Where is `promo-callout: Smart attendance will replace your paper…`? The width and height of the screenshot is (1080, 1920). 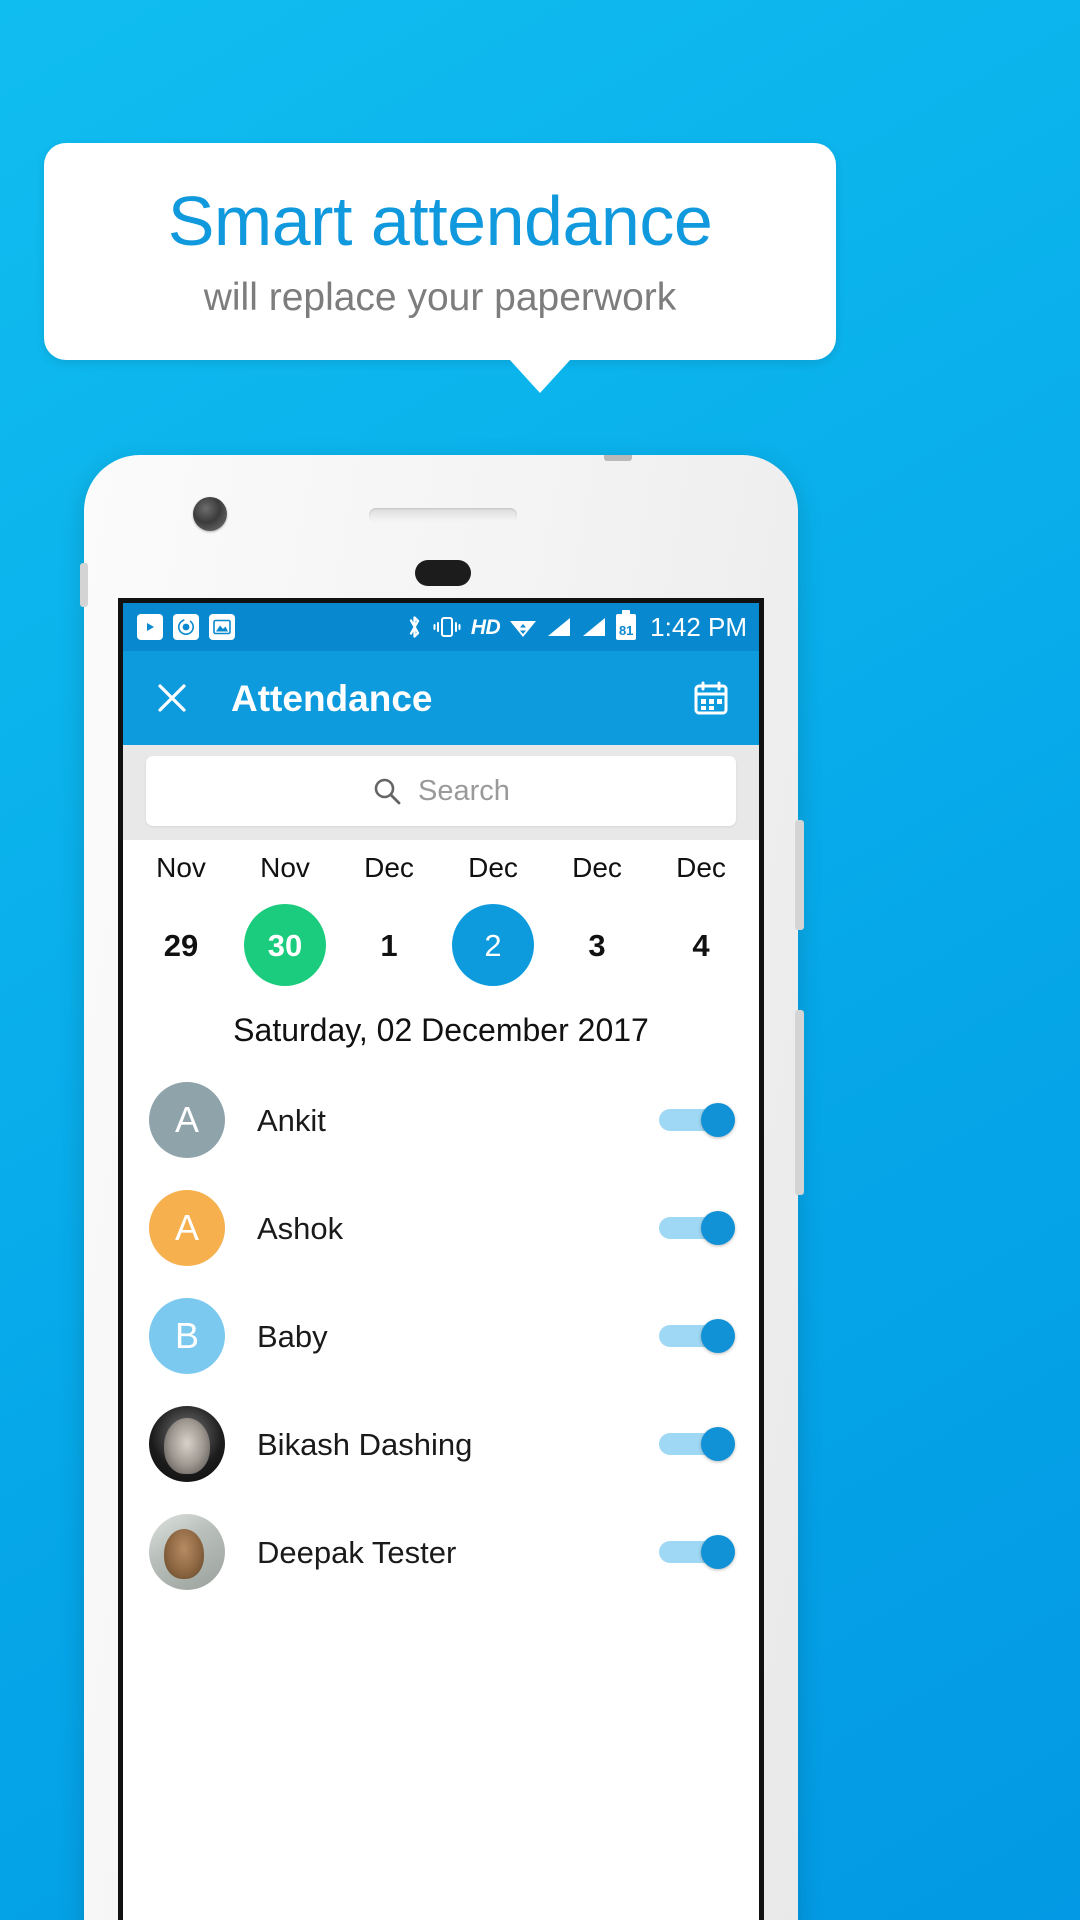 promo-callout: Smart attendance will replace your paper… is located at coordinates (440, 251).